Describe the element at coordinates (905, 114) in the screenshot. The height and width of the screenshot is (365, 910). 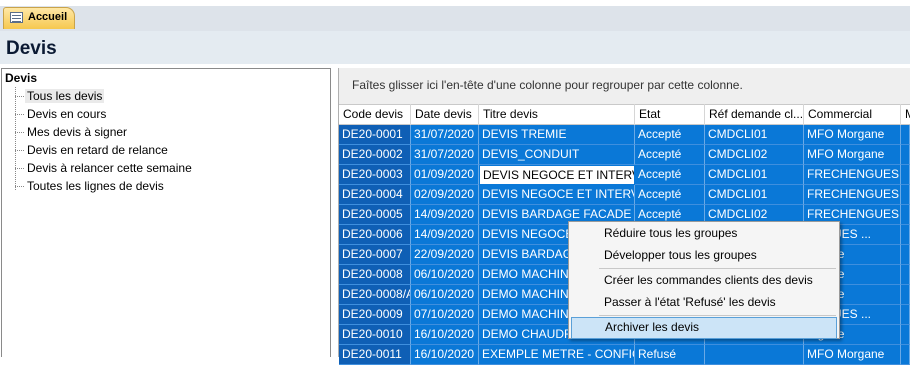
I see `column-header-m: M` at that location.